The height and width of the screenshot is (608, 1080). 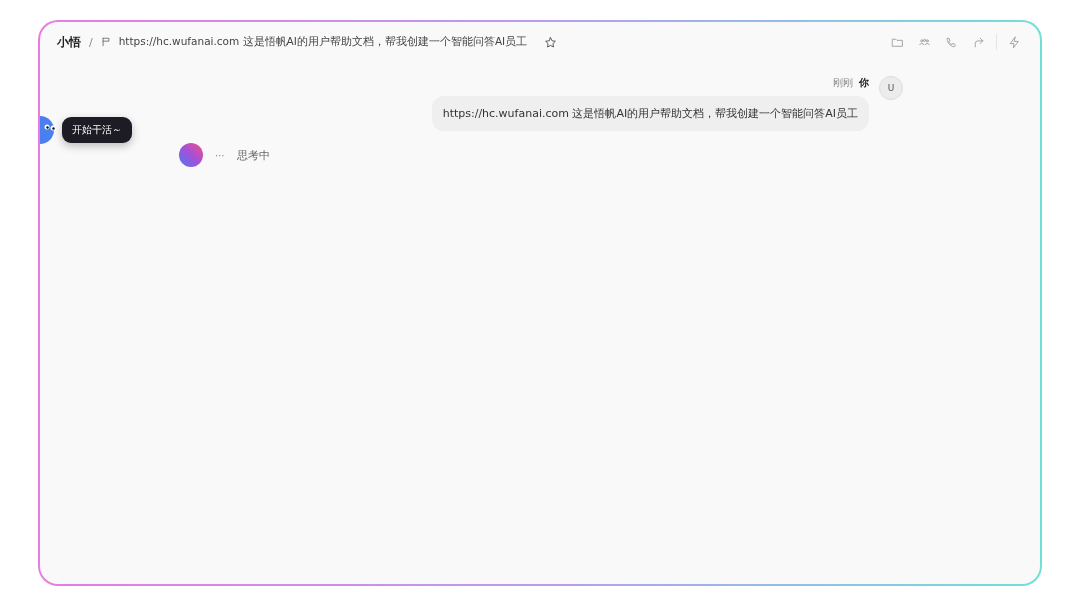 What do you see at coordinates (891, 88) in the screenshot?
I see `user-avatar: U` at bounding box center [891, 88].